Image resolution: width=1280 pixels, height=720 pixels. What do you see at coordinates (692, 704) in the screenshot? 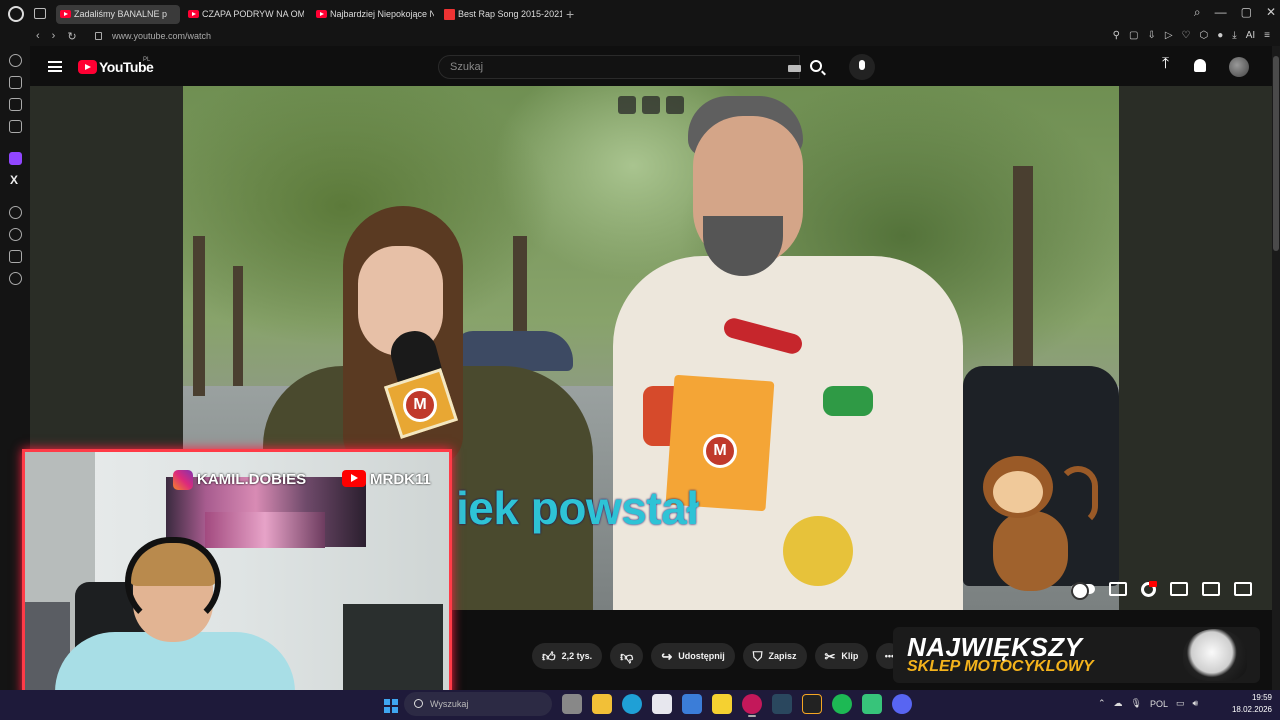
I see `mail-icon` at bounding box center [692, 704].